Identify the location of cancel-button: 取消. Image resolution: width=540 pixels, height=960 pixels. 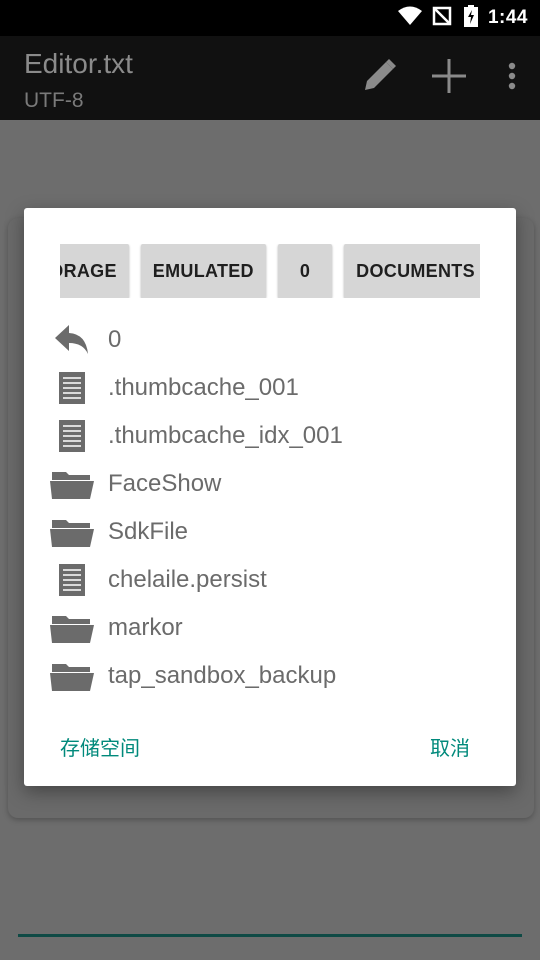
(450, 746).